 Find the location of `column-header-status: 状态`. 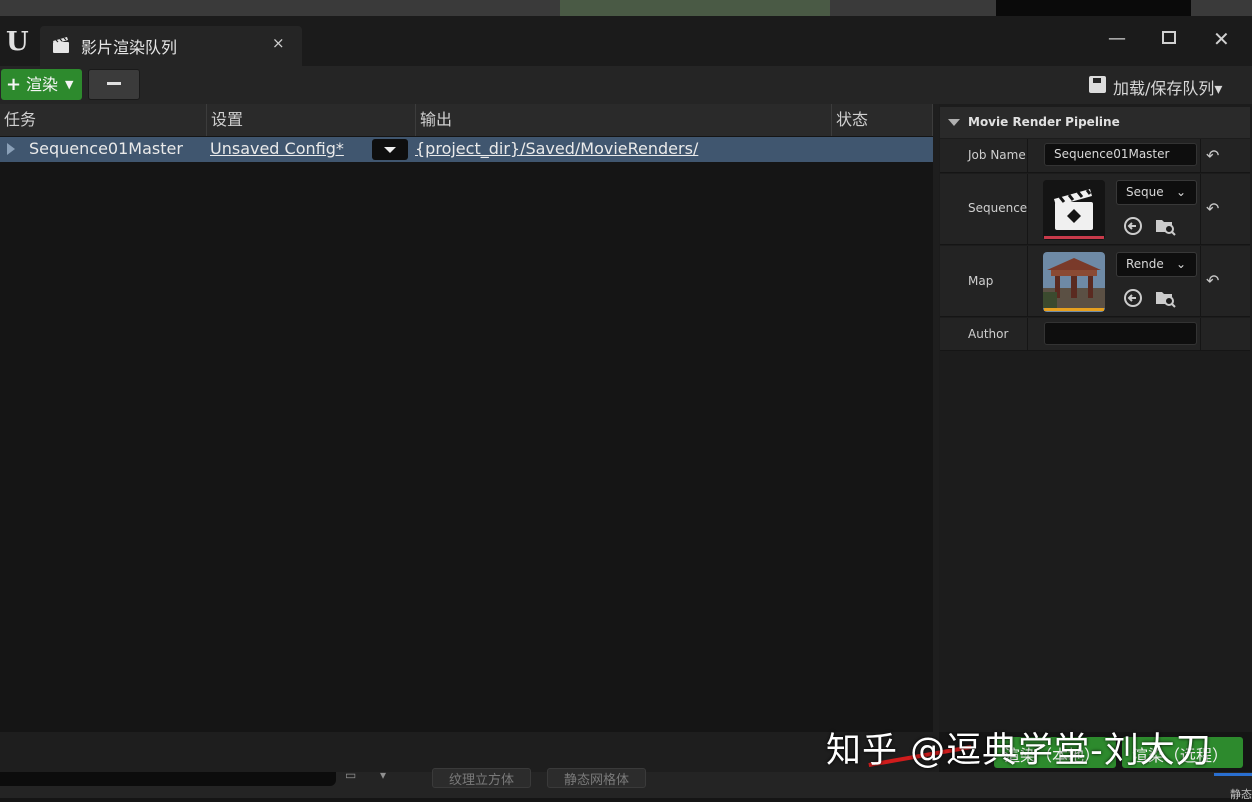

column-header-status: 状态 is located at coordinates (882, 120).